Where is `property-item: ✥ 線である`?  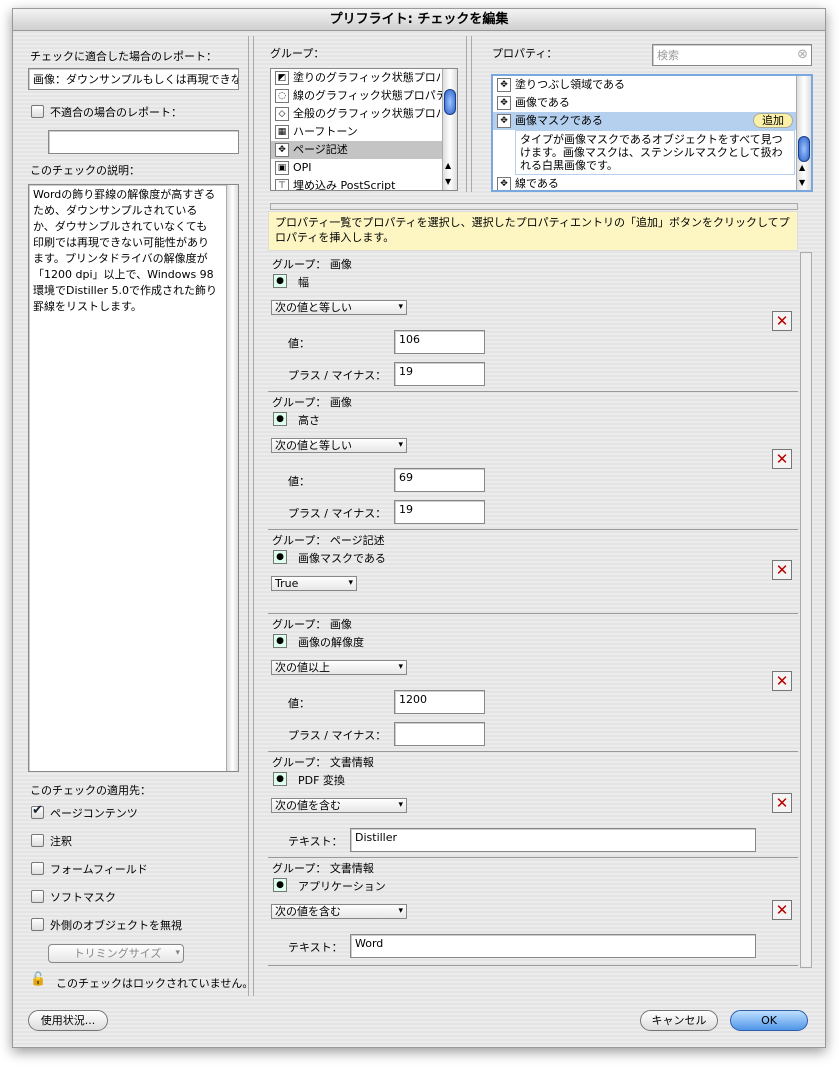 property-item: ✥ 線である is located at coordinates (652, 182).